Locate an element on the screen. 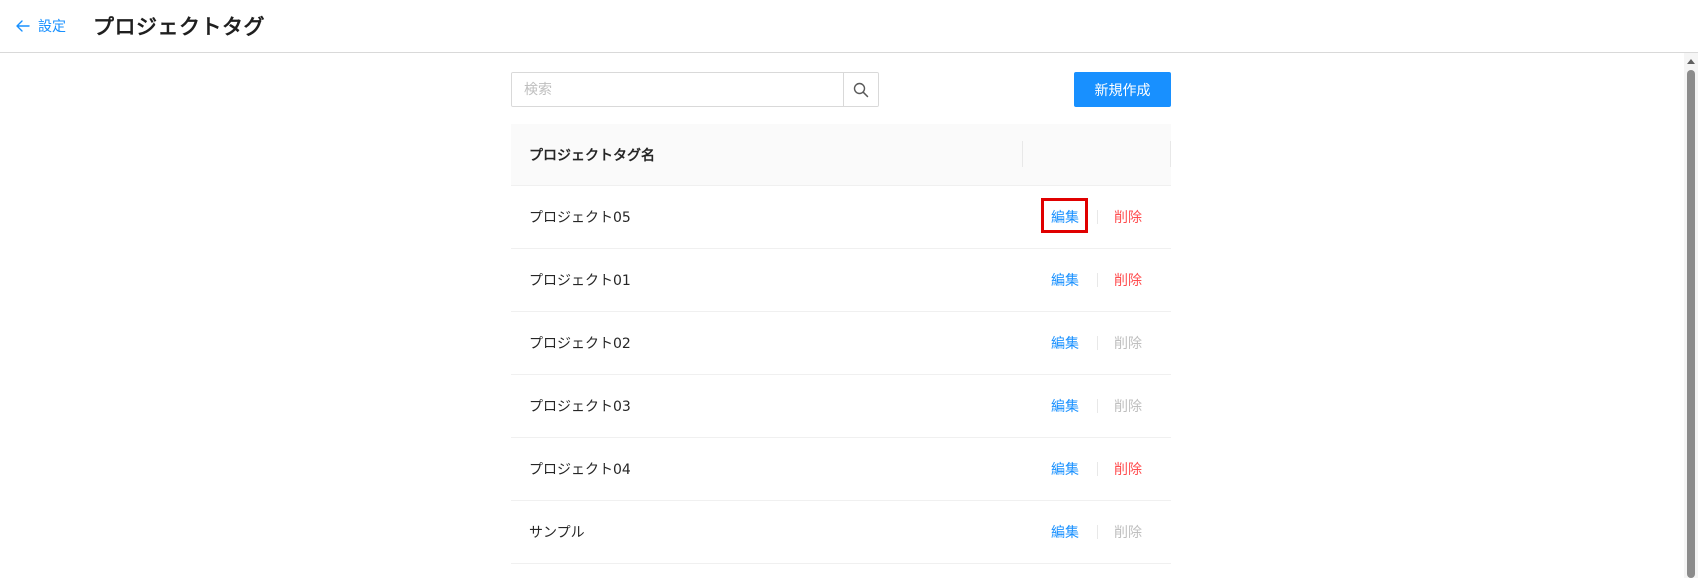 The height and width of the screenshot is (578, 1698). search-box is located at coordinates (695, 89).